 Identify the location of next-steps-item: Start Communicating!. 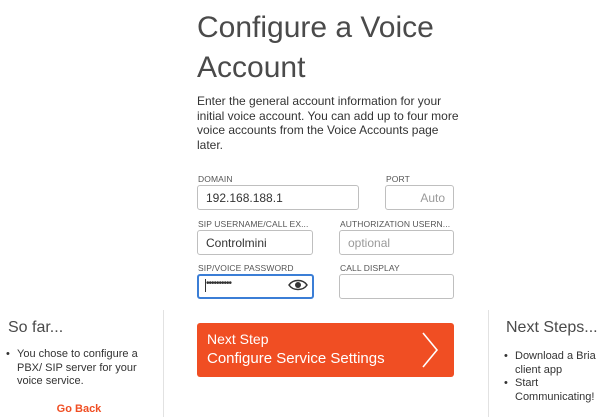
(553, 390).